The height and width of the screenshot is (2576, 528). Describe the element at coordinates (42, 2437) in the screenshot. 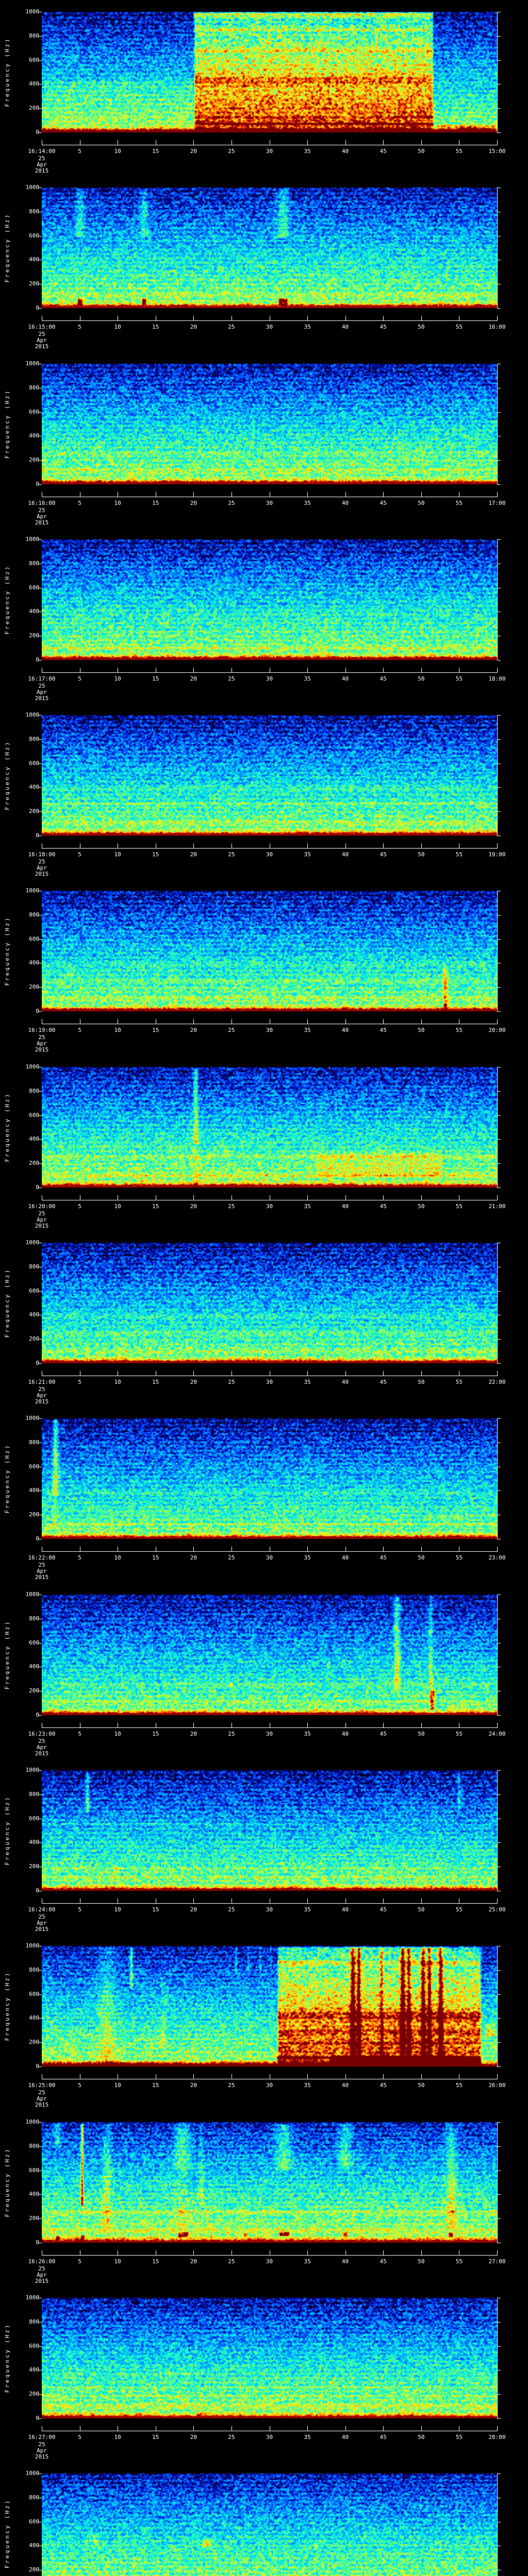

I see `x-start-label: 16:27:00` at that location.